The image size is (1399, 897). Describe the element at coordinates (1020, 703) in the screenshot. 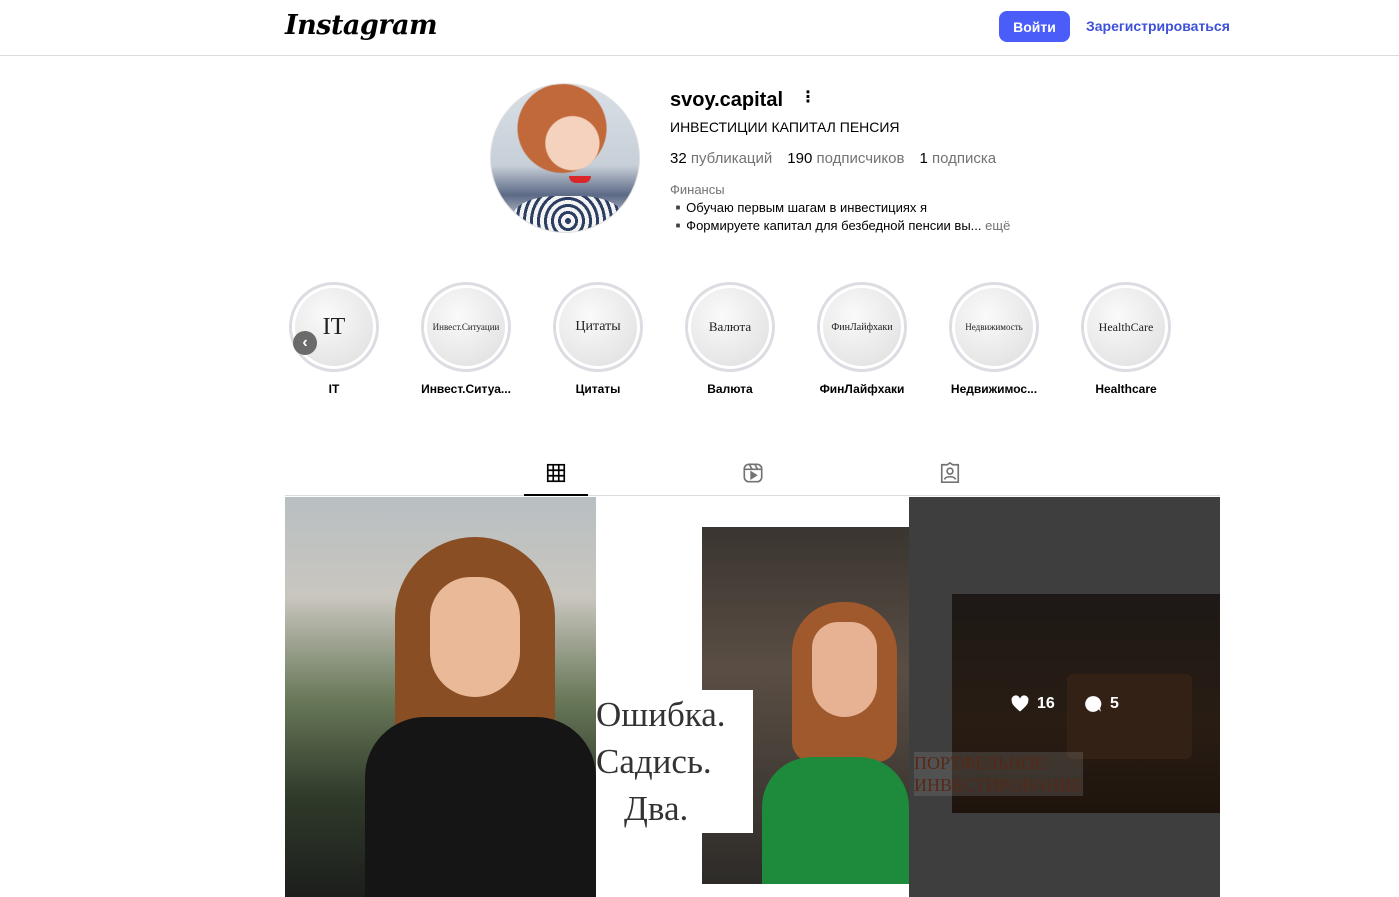

I see `heart-icon` at that location.